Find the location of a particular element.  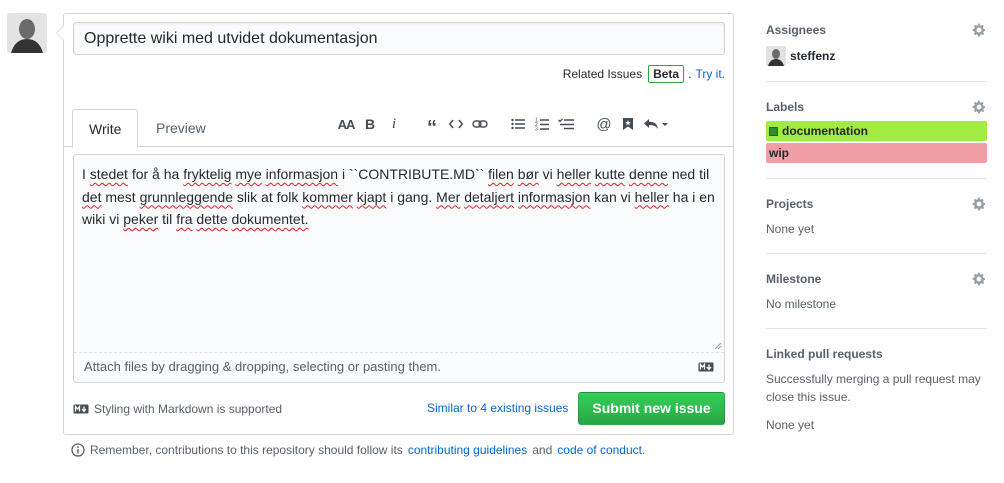

markdown-icon is located at coordinates (706, 367).